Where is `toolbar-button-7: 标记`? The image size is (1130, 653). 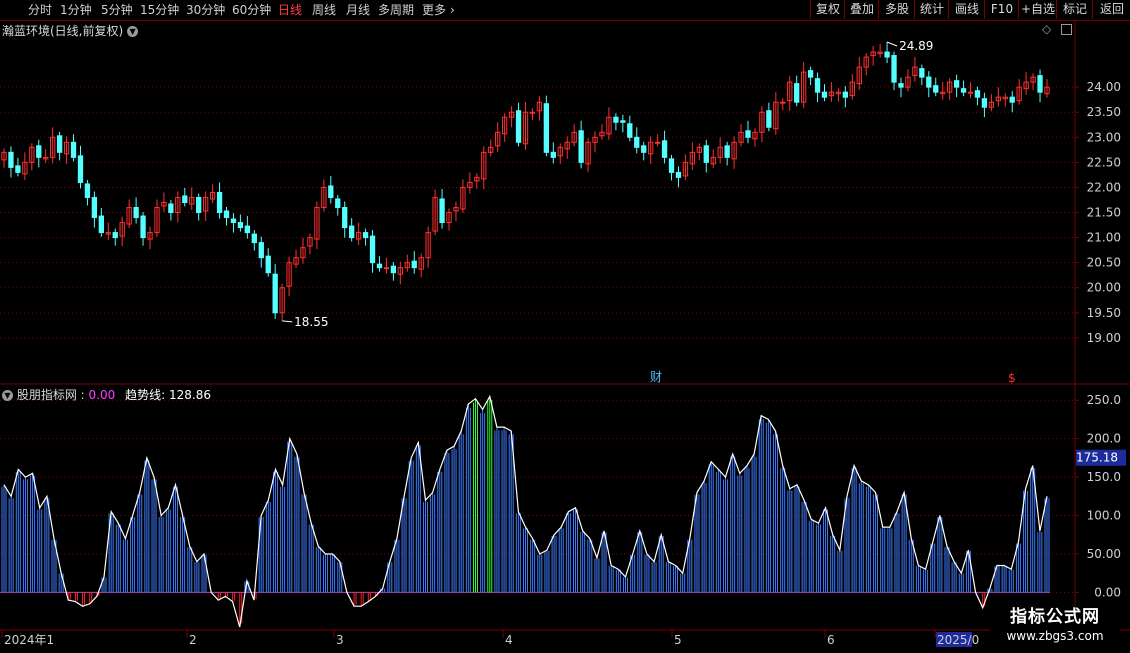
toolbar-button-7: 标记 is located at coordinates (1074, 9).